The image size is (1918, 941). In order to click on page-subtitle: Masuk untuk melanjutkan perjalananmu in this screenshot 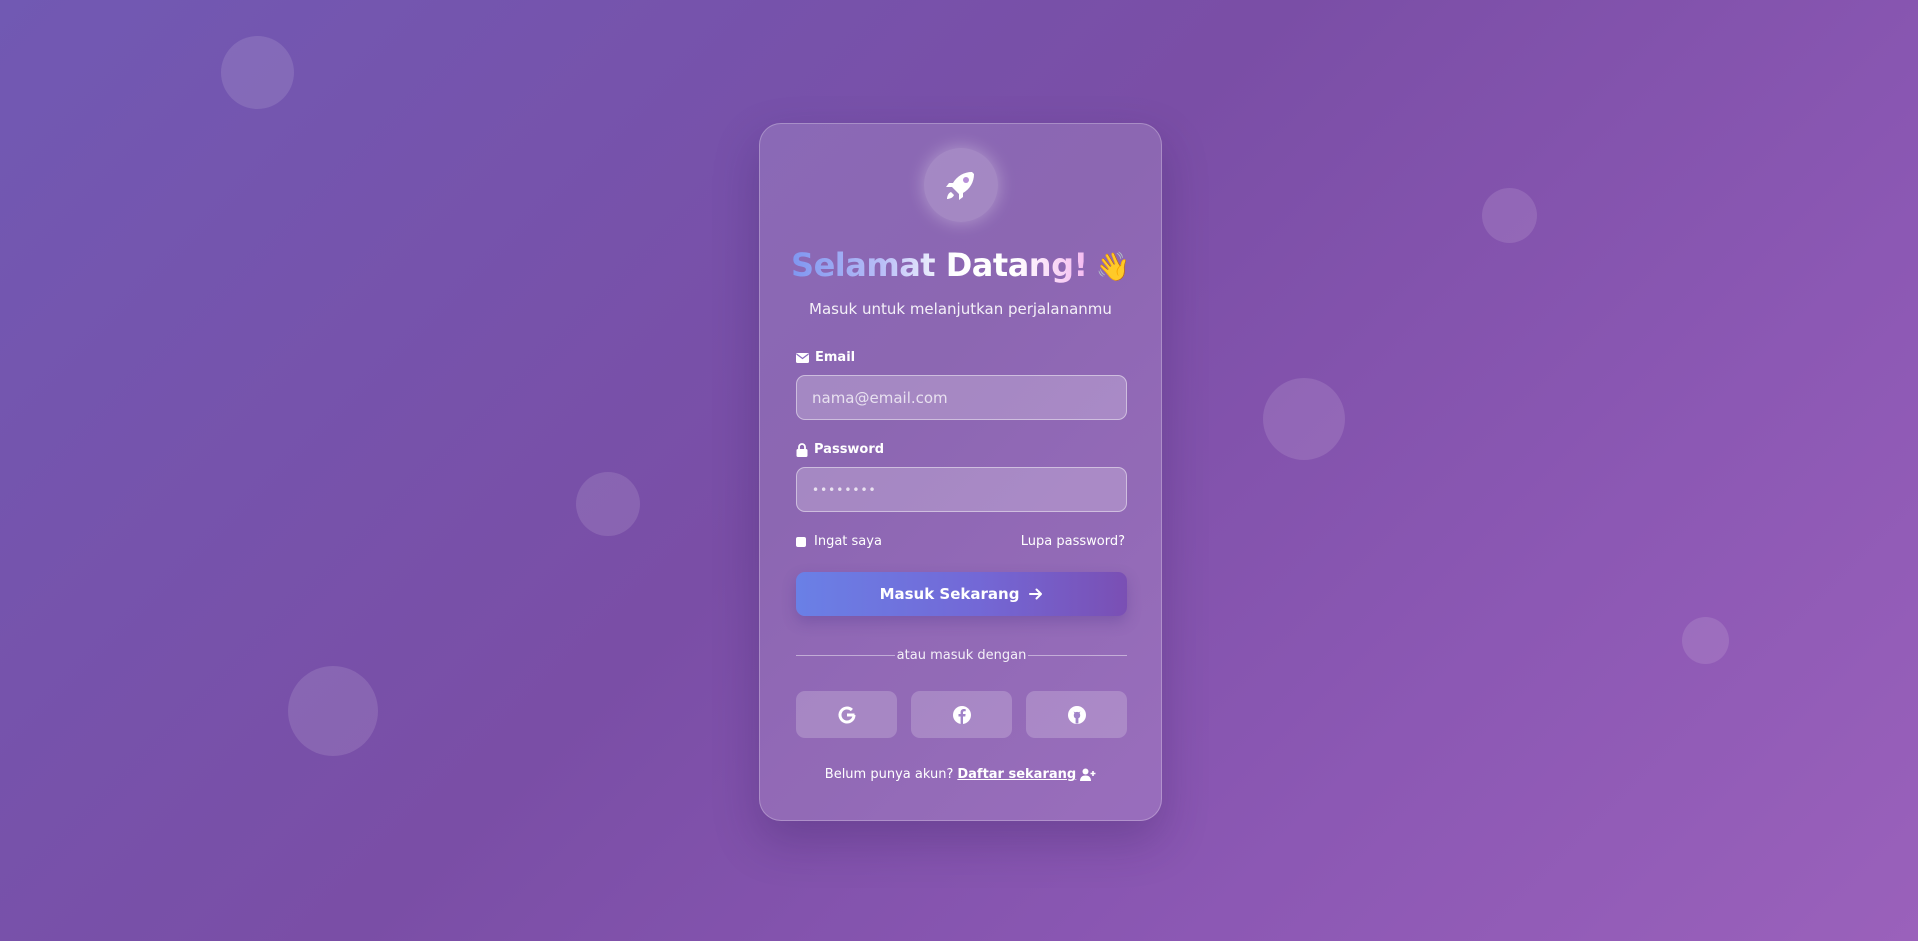, I will do `click(960, 309)`.